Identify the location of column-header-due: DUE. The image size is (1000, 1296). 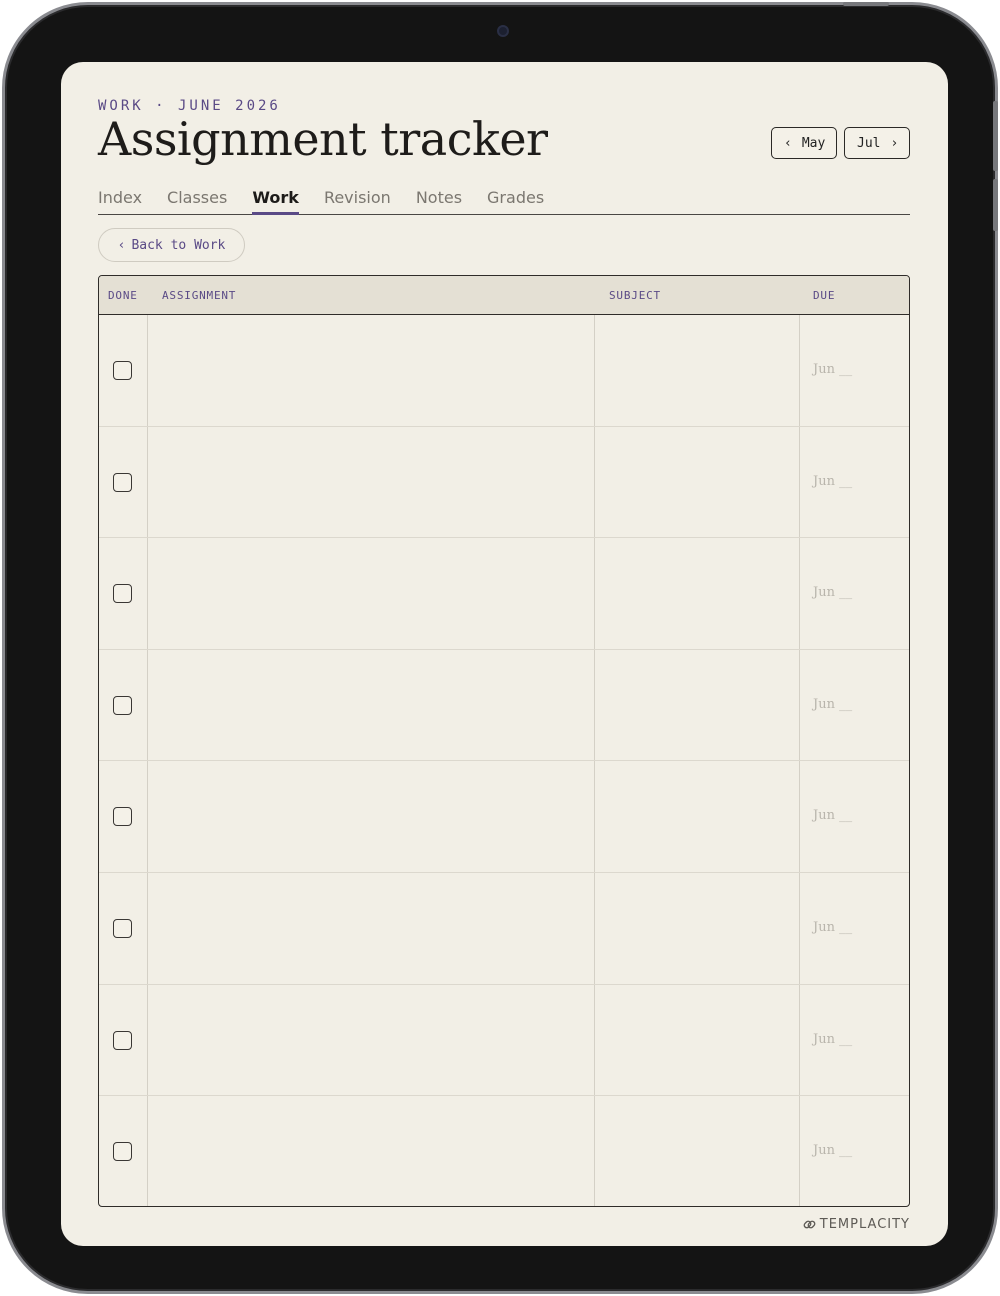
(824, 295).